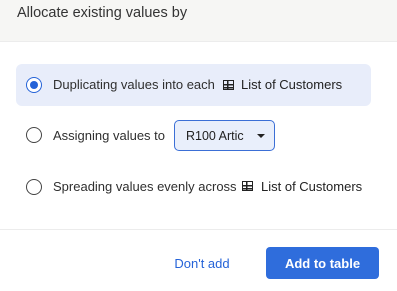 Image resolution: width=397 pixels, height=291 pixels. What do you see at coordinates (198, 21) in the screenshot?
I see `dialog-header: Allocate existing values by` at bounding box center [198, 21].